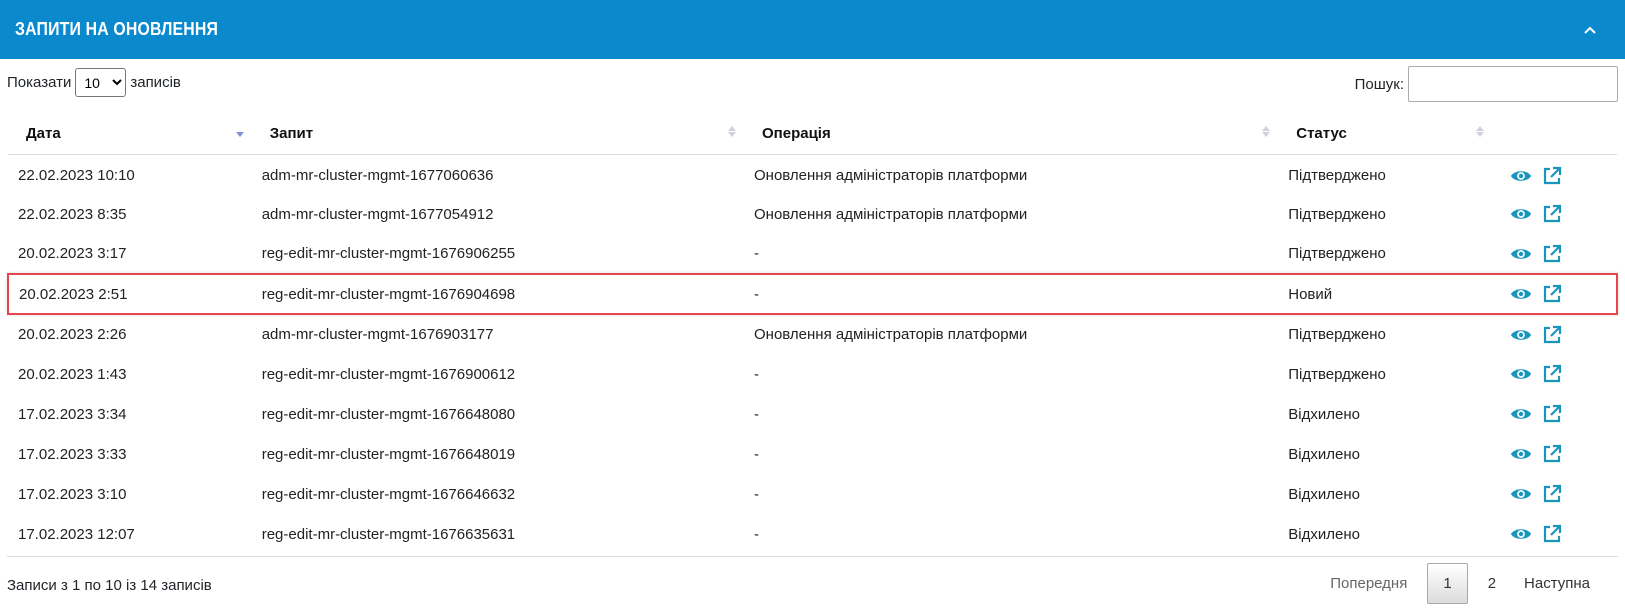  Describe the element at coordinates (76, 534) in the screenshot. I see `cell-date: 17.02.2023 12:07` at that location.